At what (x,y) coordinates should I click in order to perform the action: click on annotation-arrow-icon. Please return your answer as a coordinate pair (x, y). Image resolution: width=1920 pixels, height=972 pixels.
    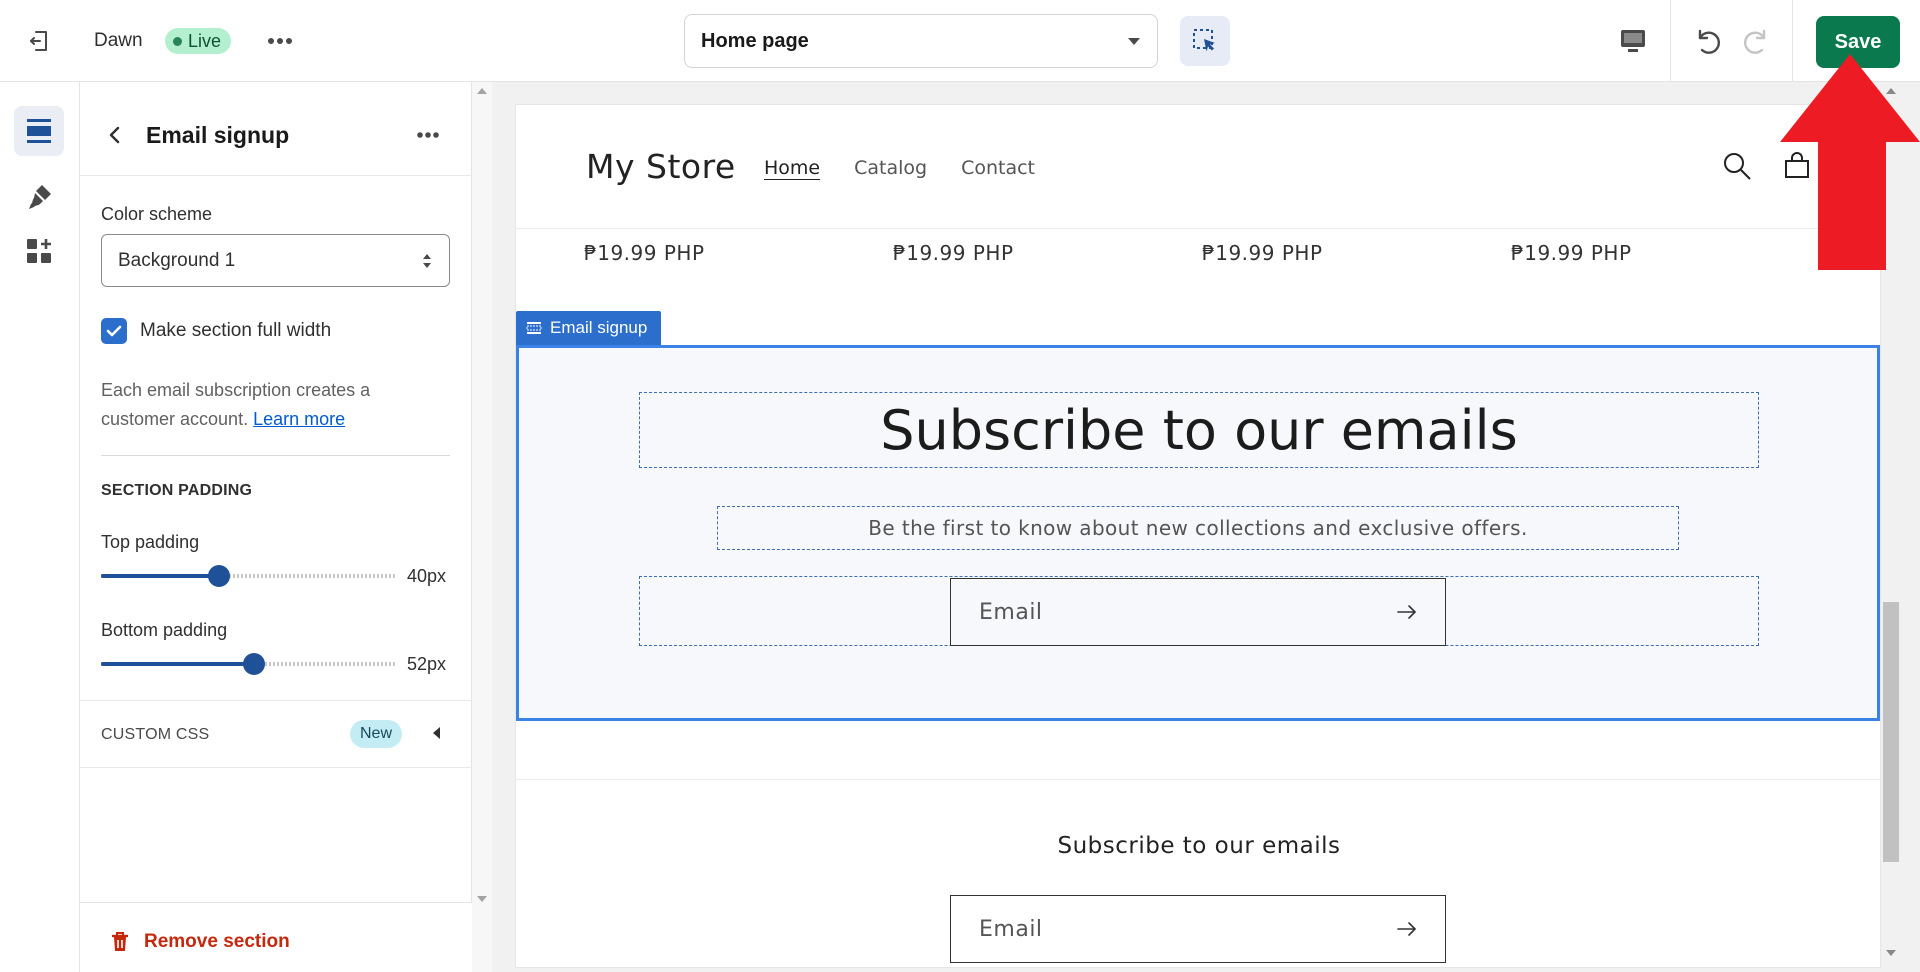
    Looking at the image, I should click on (1850, 162).